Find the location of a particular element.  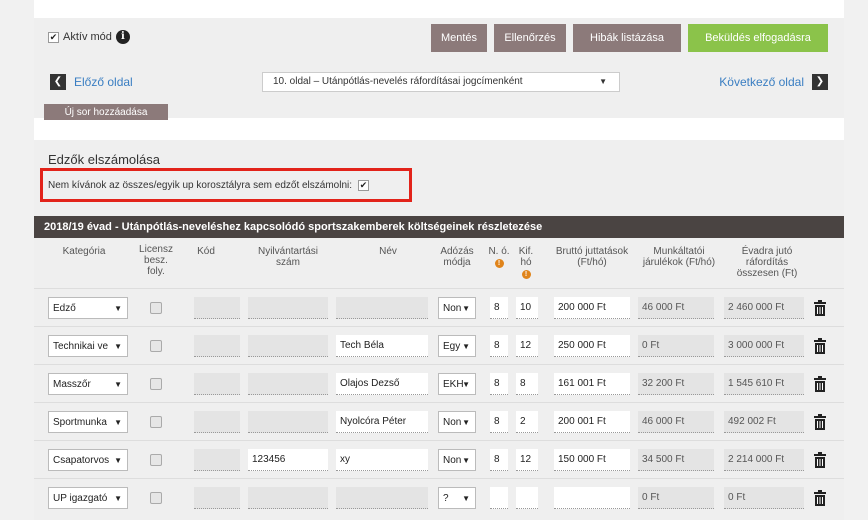

col-kod: Kód is located at coordinates (206, 251).